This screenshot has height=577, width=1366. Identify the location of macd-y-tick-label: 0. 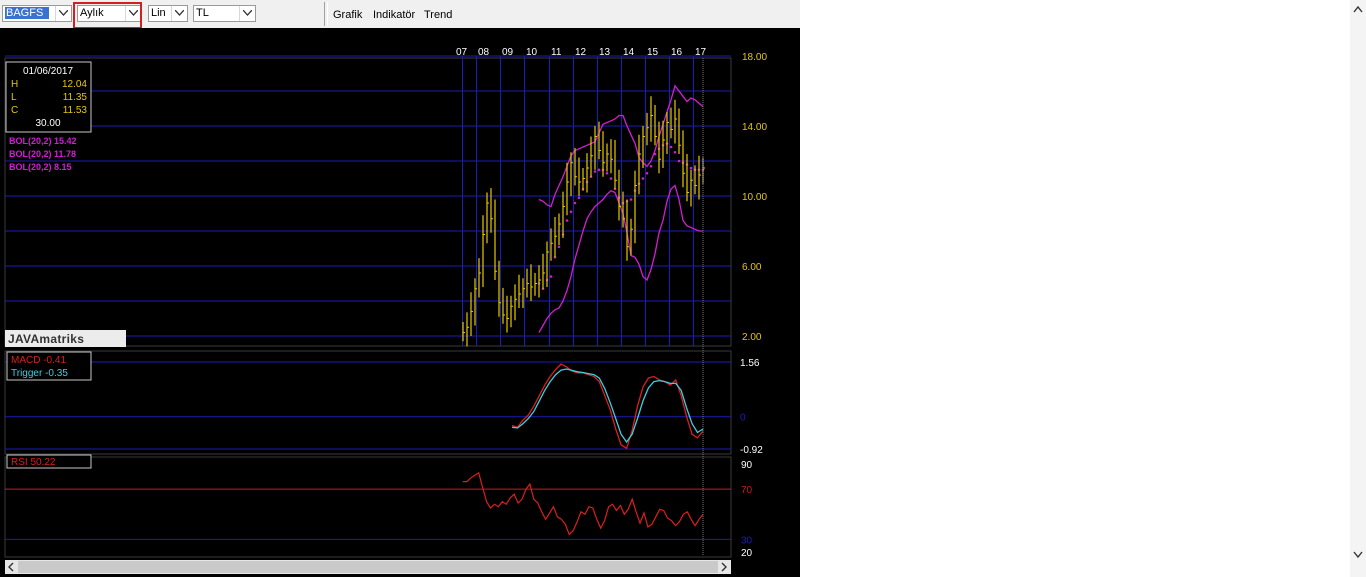
(743, 418).